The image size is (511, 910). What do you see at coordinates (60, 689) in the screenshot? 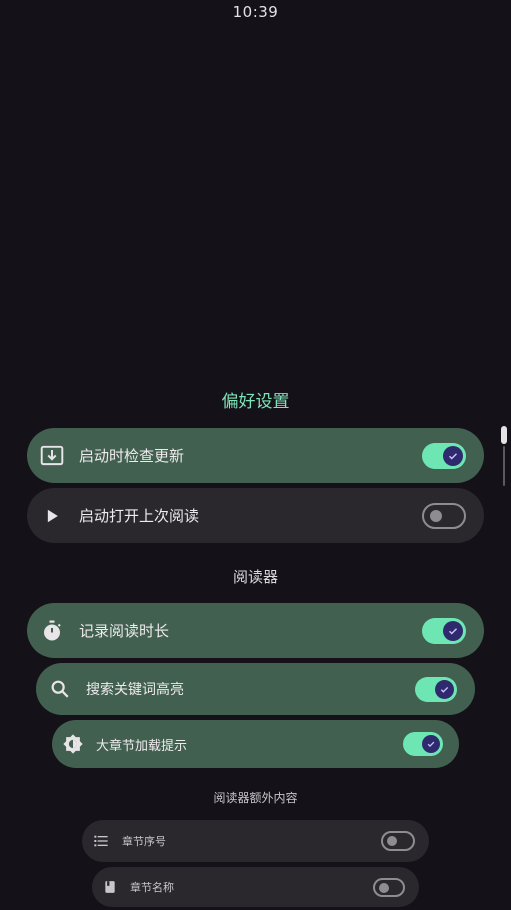
I see `search-icon` at bounding box center [60, 689].